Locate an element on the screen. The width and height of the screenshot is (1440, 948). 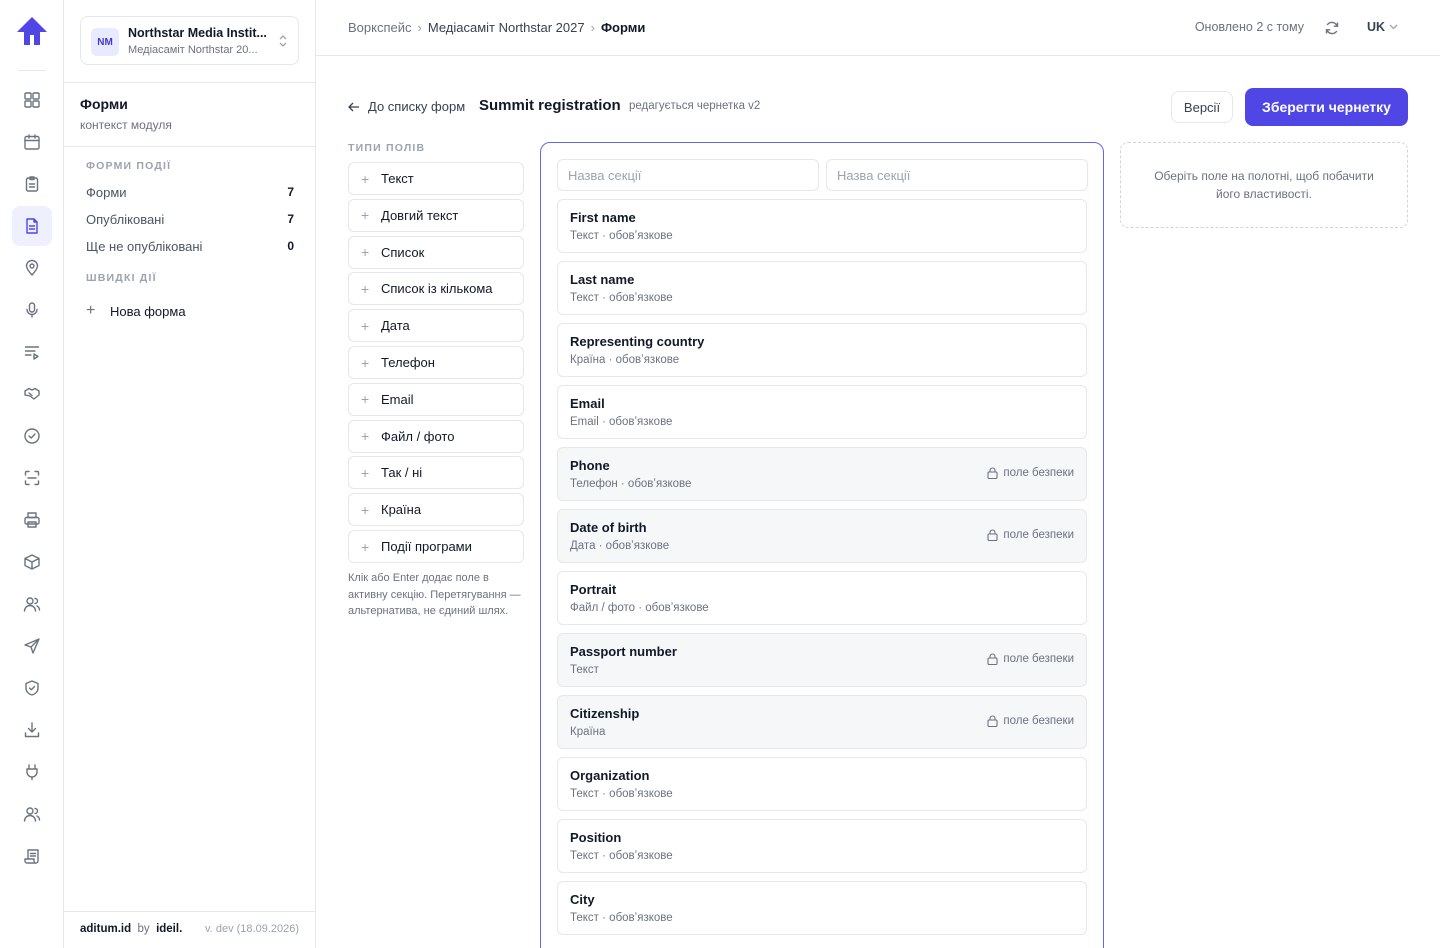
language-select: UK is located at coordinates (1382, 27).